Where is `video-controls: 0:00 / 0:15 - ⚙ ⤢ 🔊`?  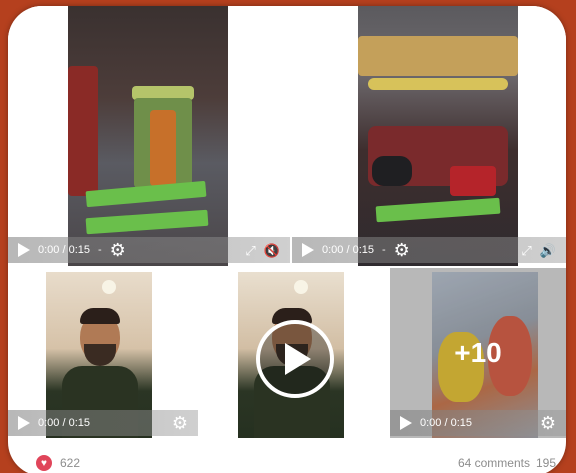
video-controls: 0:00 / 0:15 - ⚙ ⤢ 🔊 is located at coordinates (429, 250).